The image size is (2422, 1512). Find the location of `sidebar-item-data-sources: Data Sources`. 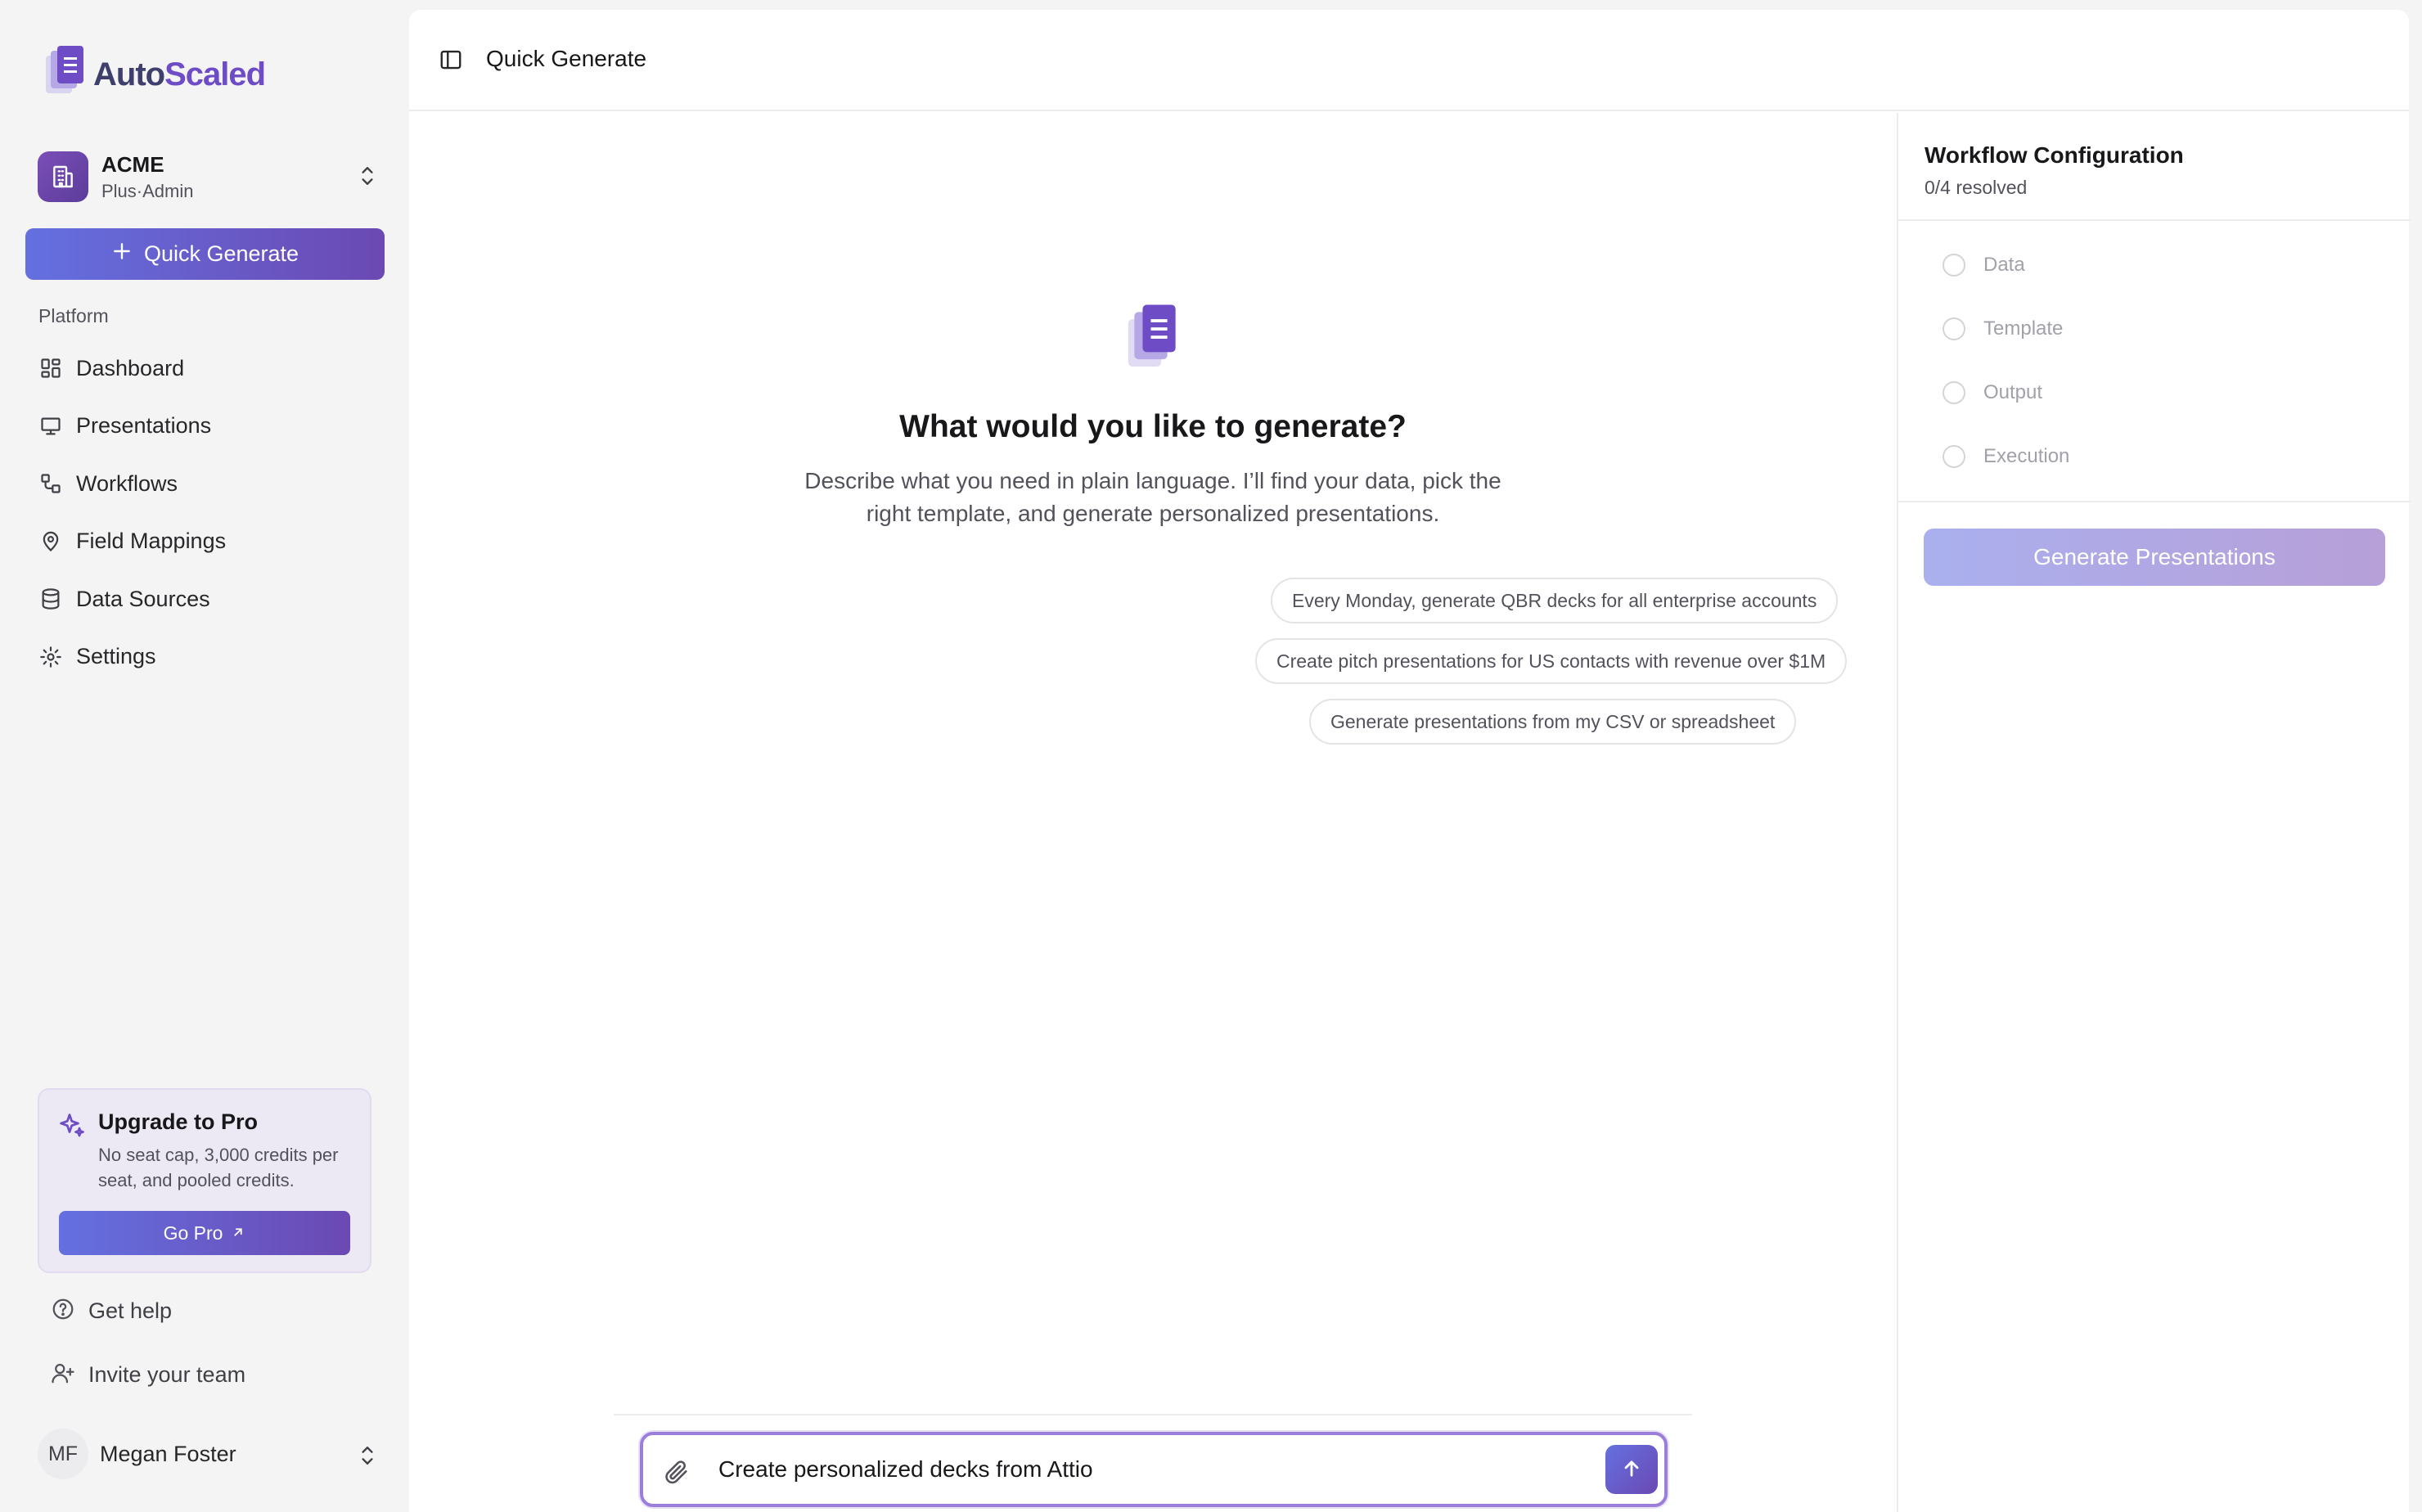

sidebar-item-data-sources: Data Sources is located at coordinates (205, 599).